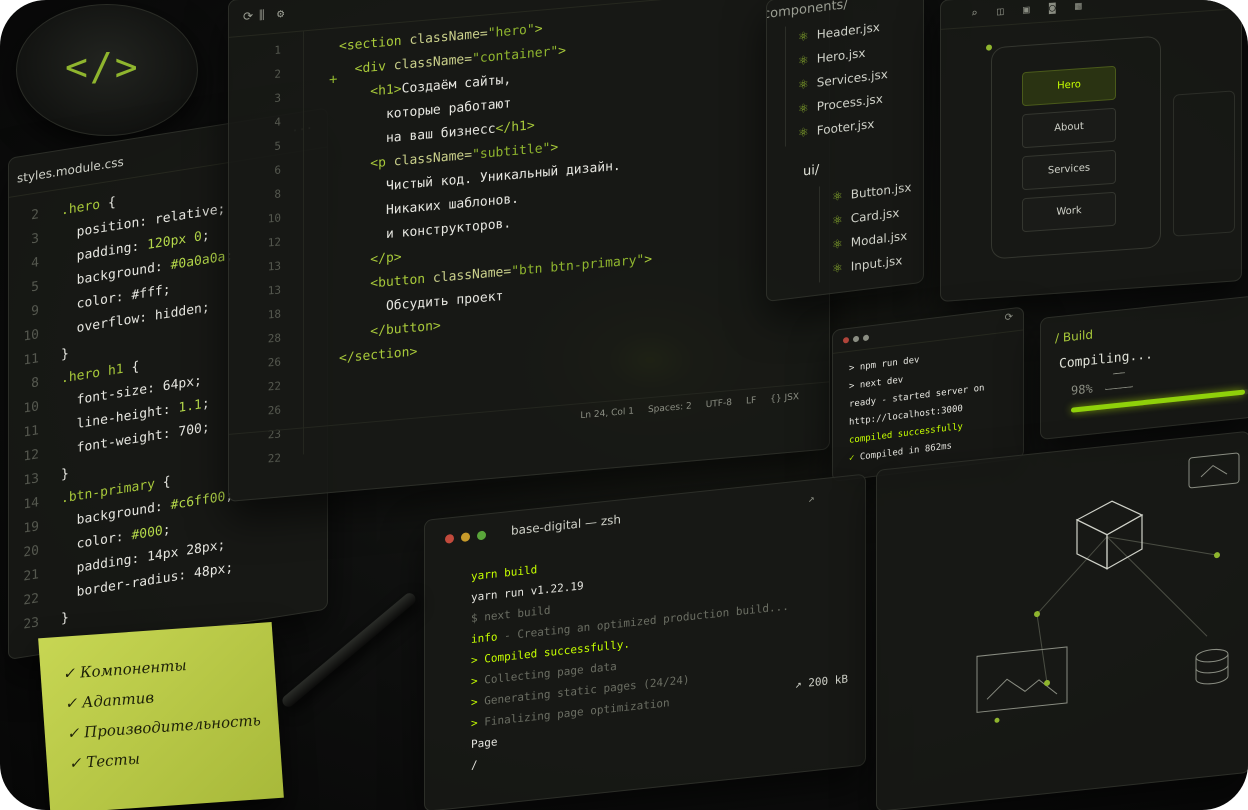 The height and width of the screenshot is (810, 1248). Describe the element at coordinates (190, 407) in the screenshot. I see `code-token: 1.1` at that location.